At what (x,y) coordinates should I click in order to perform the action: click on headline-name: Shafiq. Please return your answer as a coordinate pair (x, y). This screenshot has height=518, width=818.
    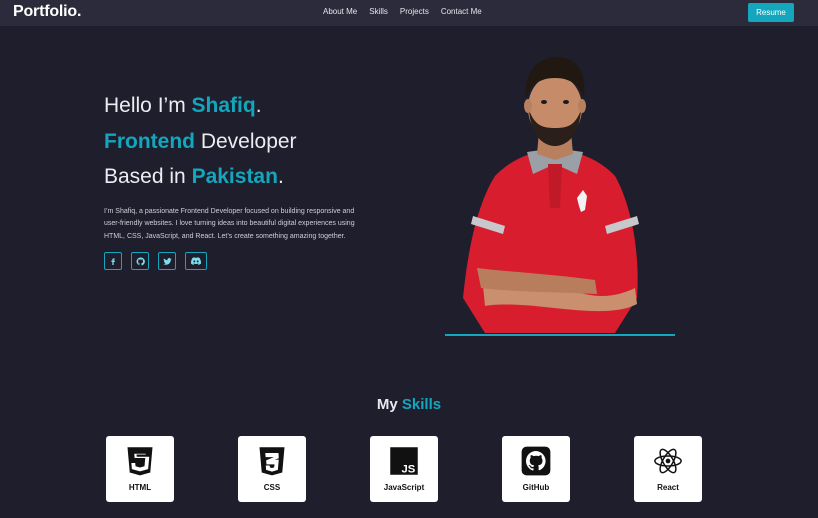
    Looking at the image, I should click on (223, 105).